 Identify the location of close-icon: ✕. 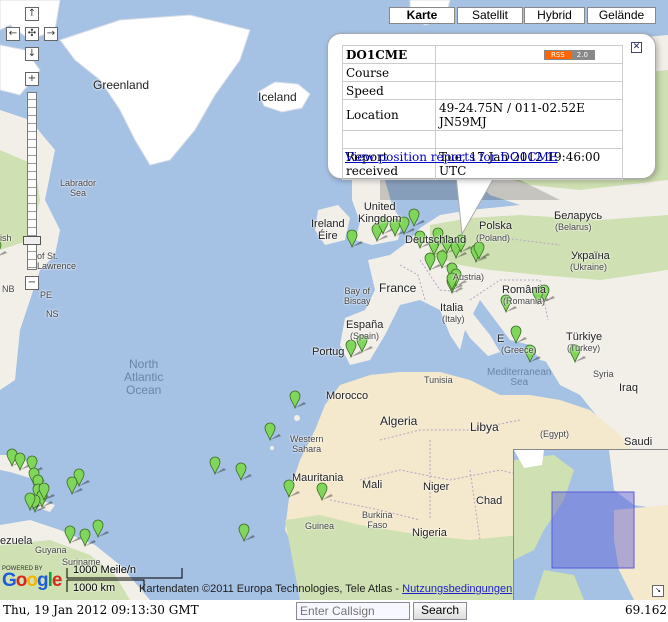
(636, 47).